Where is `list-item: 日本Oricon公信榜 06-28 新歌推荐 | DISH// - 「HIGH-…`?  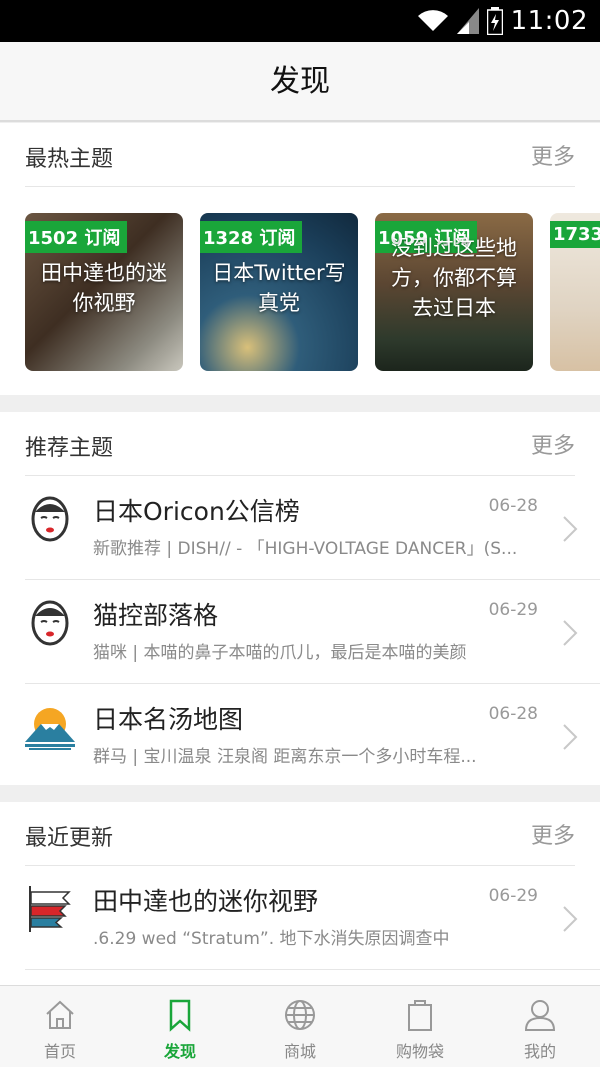 list-item: 日本Oricon公信榜 06-28 新歌推荐 | DISH// - 「HIGH-… is located at coordinates (312, 528).